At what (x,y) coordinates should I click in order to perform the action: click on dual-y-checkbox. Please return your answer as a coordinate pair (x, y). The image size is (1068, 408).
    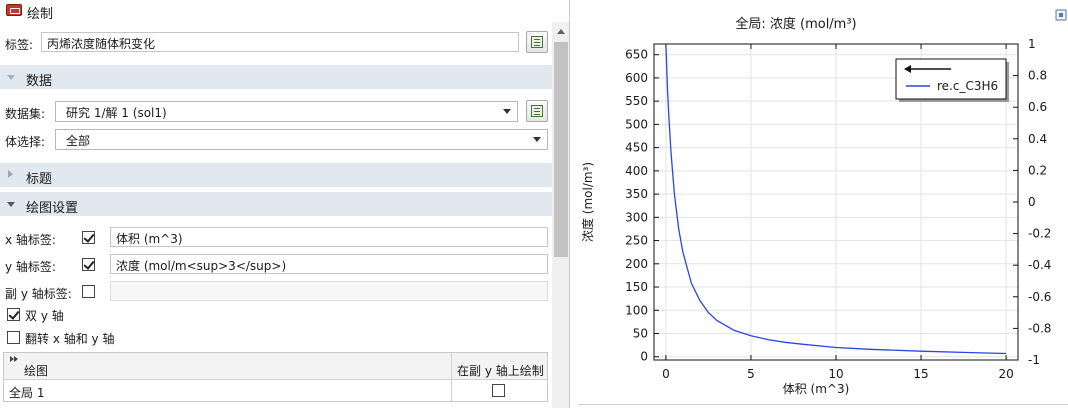
    Looking at the image, I should click on (13, 314).